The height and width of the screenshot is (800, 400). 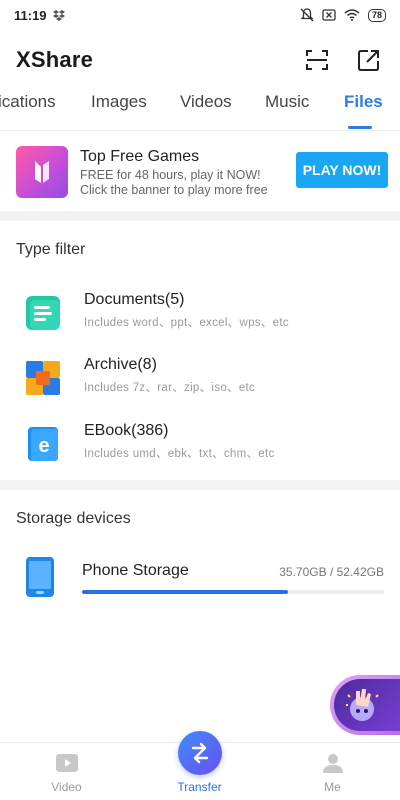 I want to click on filter-name: EBook(386), so click(x=126, y=430).